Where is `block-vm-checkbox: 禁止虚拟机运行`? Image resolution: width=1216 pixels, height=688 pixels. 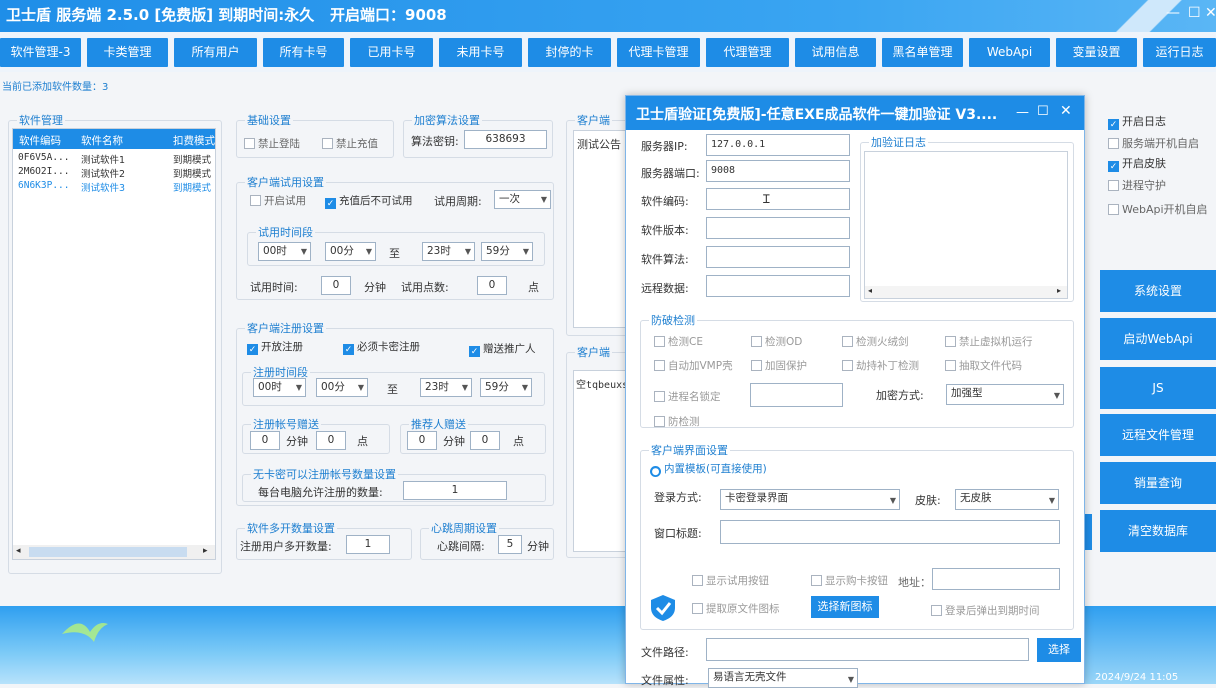 block-vm-checkbox: 禁止虚拟机运行 is located at coordinates (989, 341).